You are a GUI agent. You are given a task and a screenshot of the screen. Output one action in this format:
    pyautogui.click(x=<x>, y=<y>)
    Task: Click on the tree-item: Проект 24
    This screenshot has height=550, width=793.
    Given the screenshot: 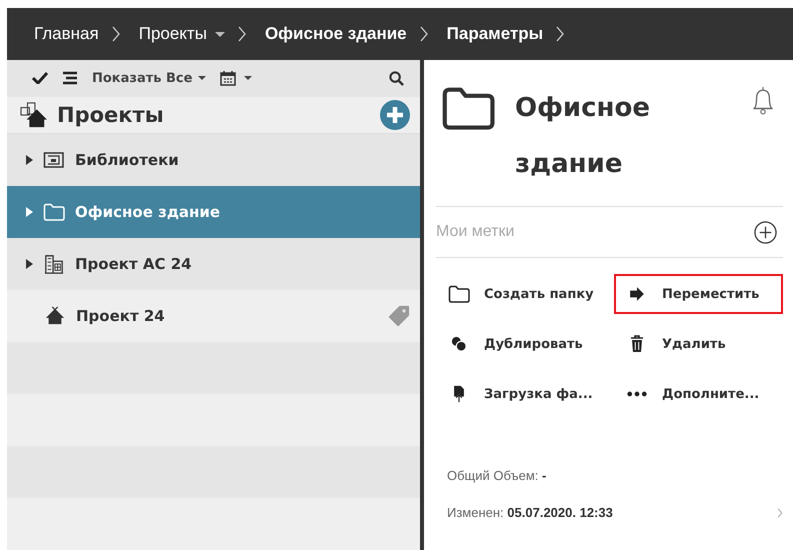 What is the action you would take?
    pyautogui.click(x=213, y=316)
    